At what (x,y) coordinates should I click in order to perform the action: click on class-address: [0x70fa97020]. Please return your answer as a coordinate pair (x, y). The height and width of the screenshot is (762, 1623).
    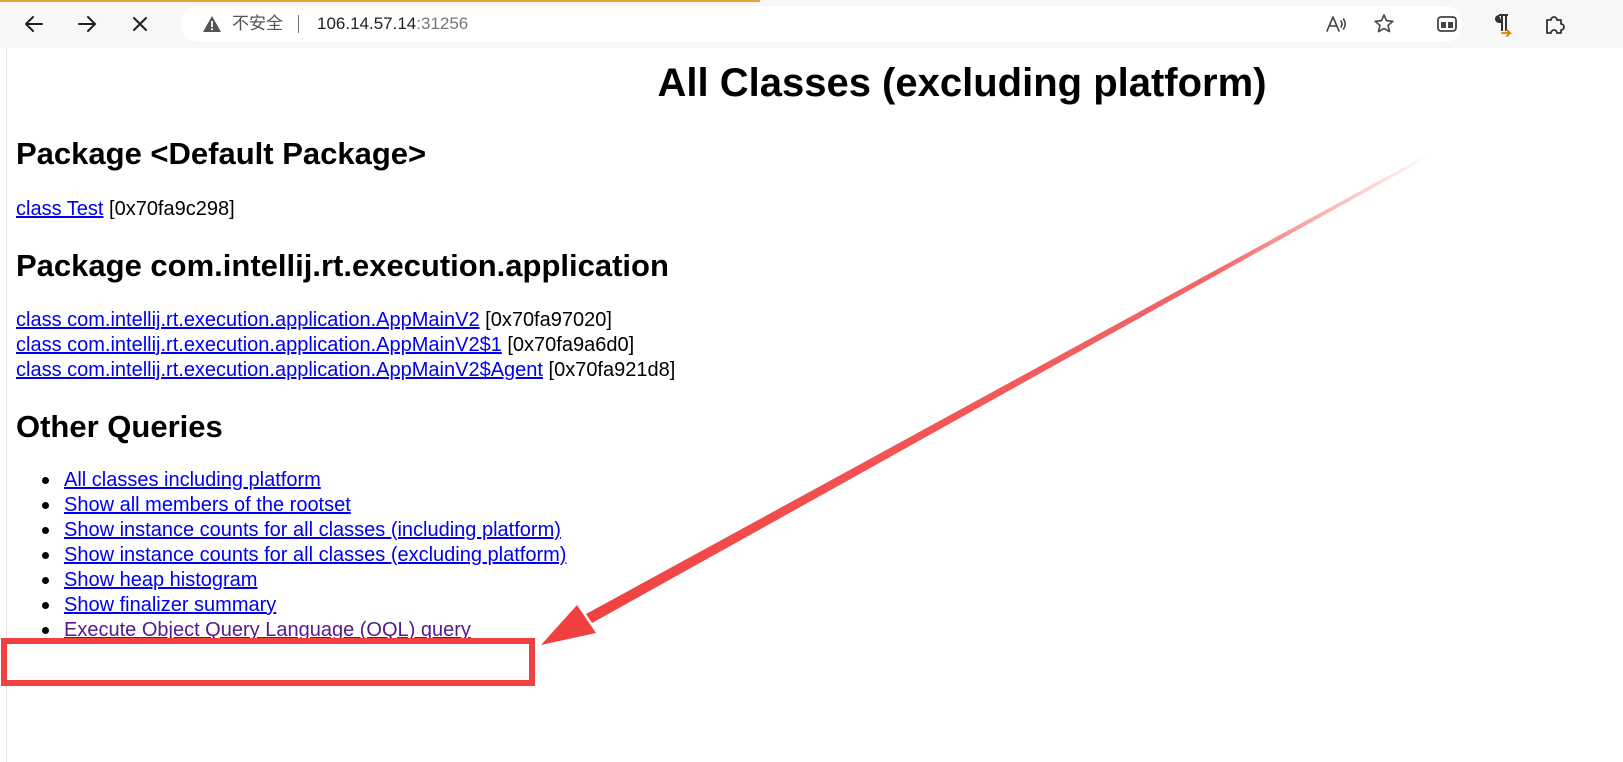
    Looking at the image, I should click on (545, 320).